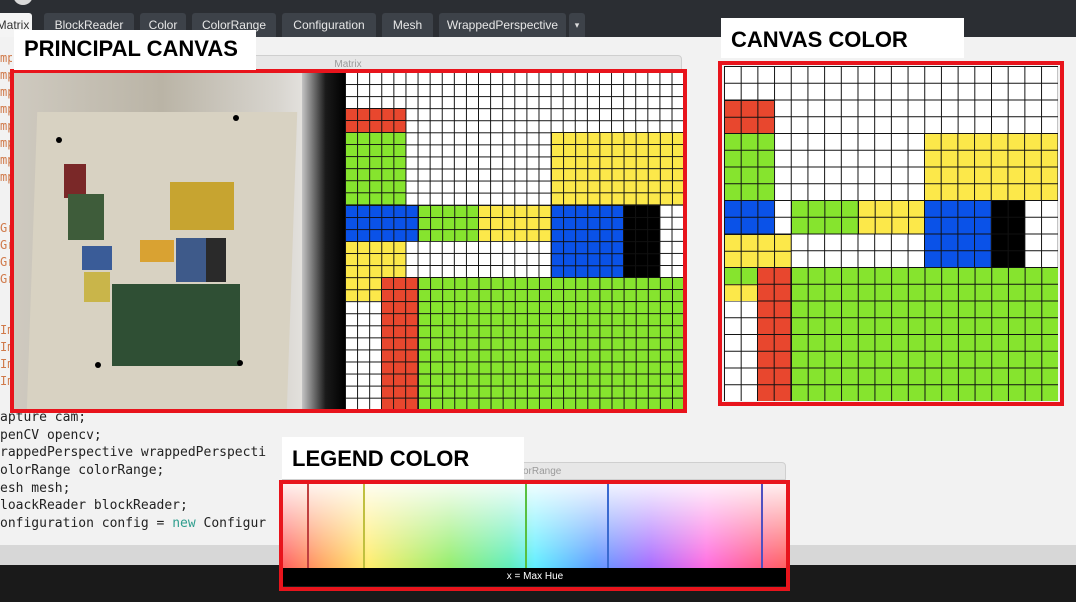 This screenshot has width=1076, height=602. I want to click on canvas-color-label: CANVAS COLOR, so click(842, 38).